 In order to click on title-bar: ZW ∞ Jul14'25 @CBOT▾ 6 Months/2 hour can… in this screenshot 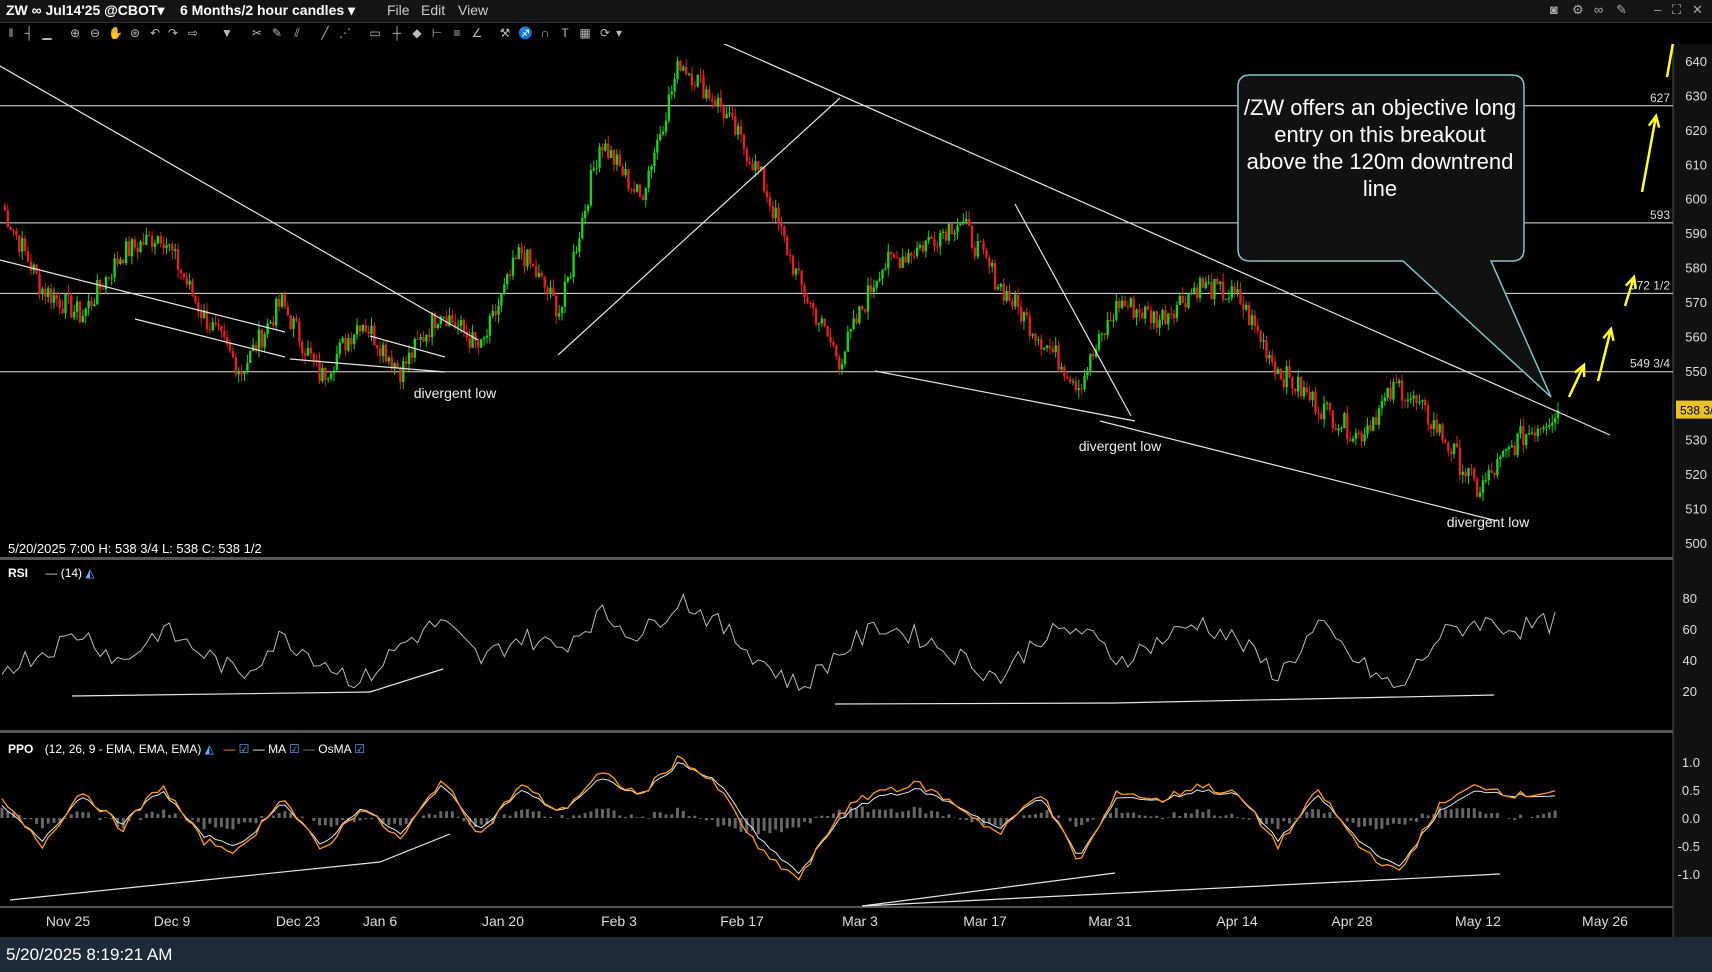, I will do `click(856, 11)`.